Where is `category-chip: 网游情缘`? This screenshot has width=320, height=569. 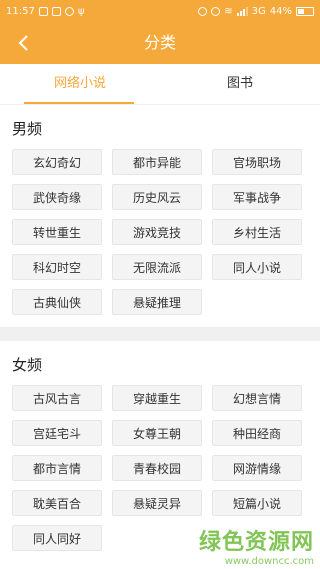 category-chip: 网游情缘 is located at coordinates (257, 468).